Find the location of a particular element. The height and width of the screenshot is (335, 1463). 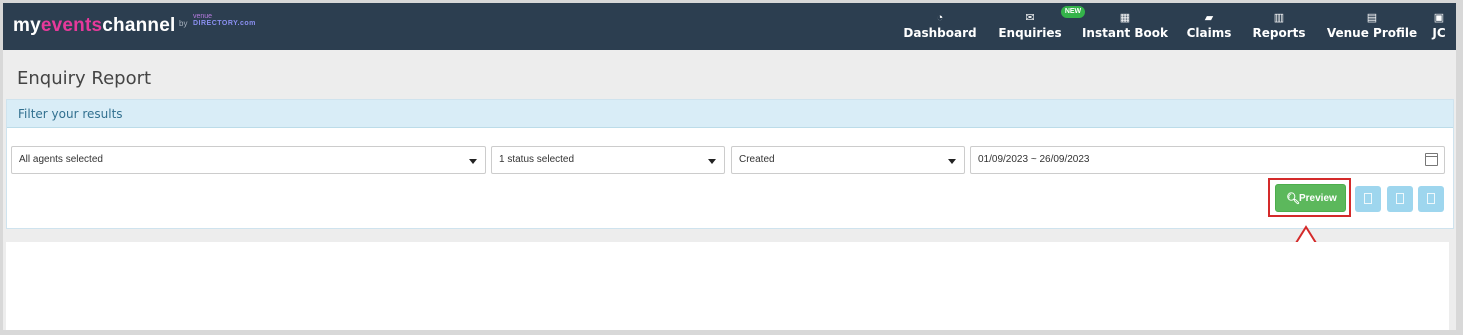

calendar-icon is located at coordinates (1431, 159).